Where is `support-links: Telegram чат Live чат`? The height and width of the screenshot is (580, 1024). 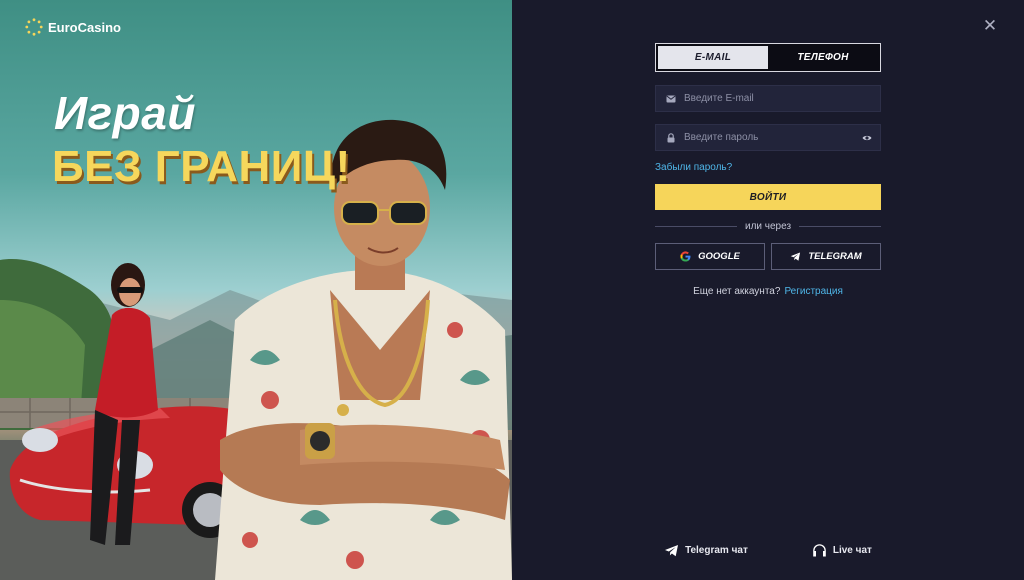
support-links: Telegram чат Live чат is located at coordinates (768, 550).